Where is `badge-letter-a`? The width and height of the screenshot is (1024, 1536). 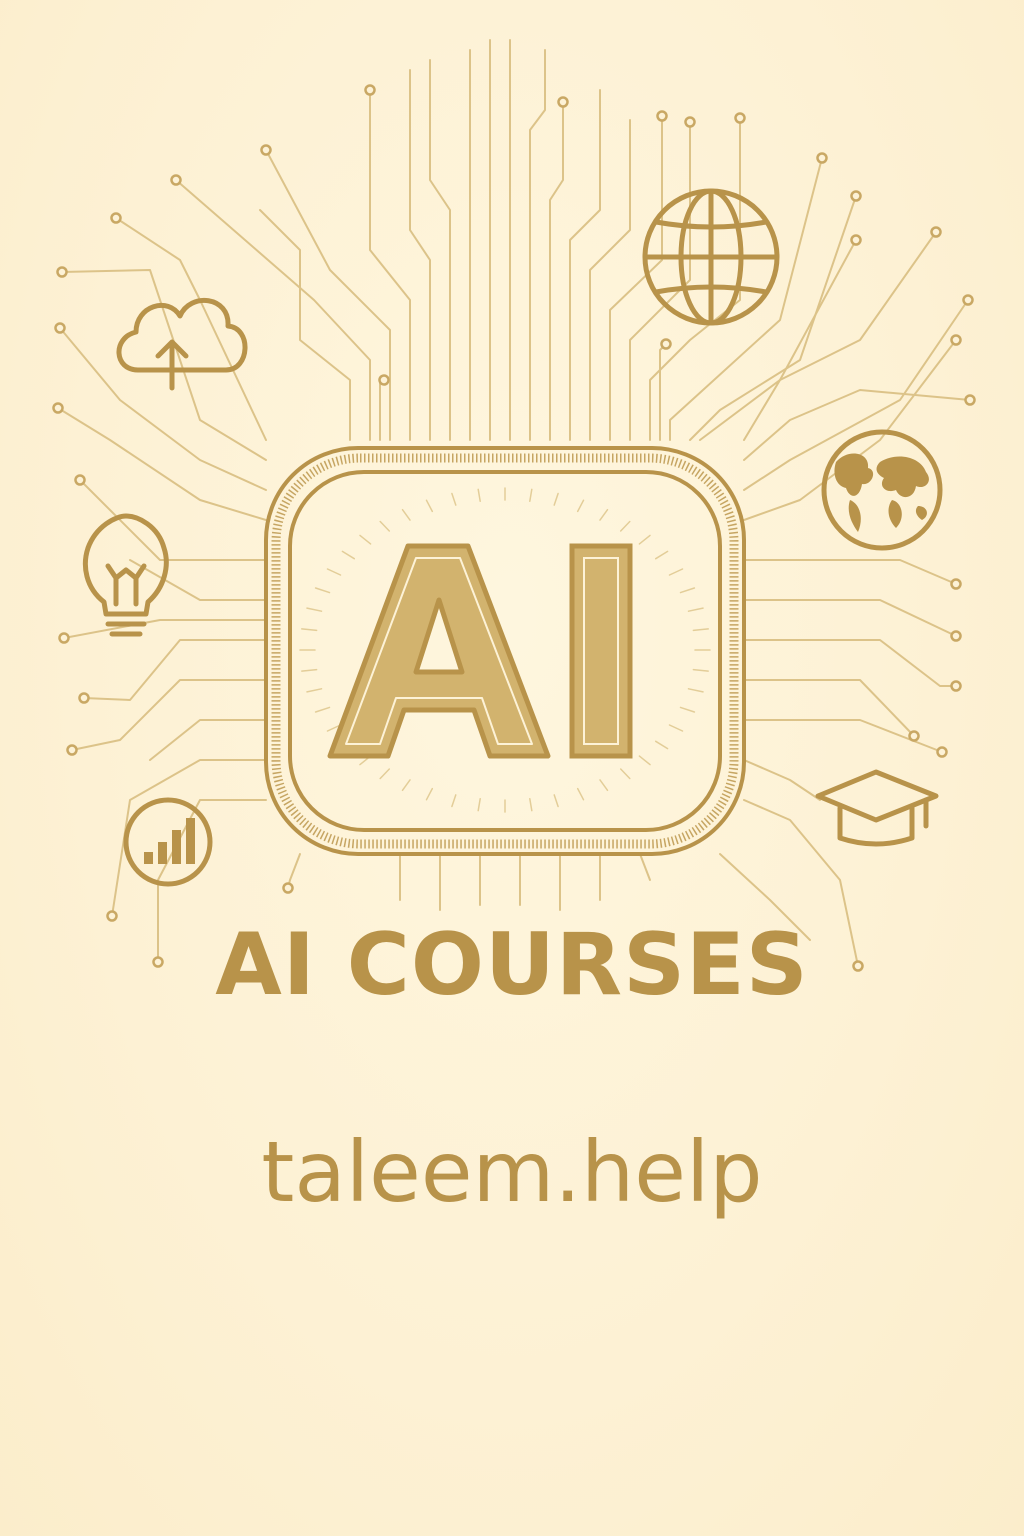 badge-letter-a is located at coordinates (439, 651).